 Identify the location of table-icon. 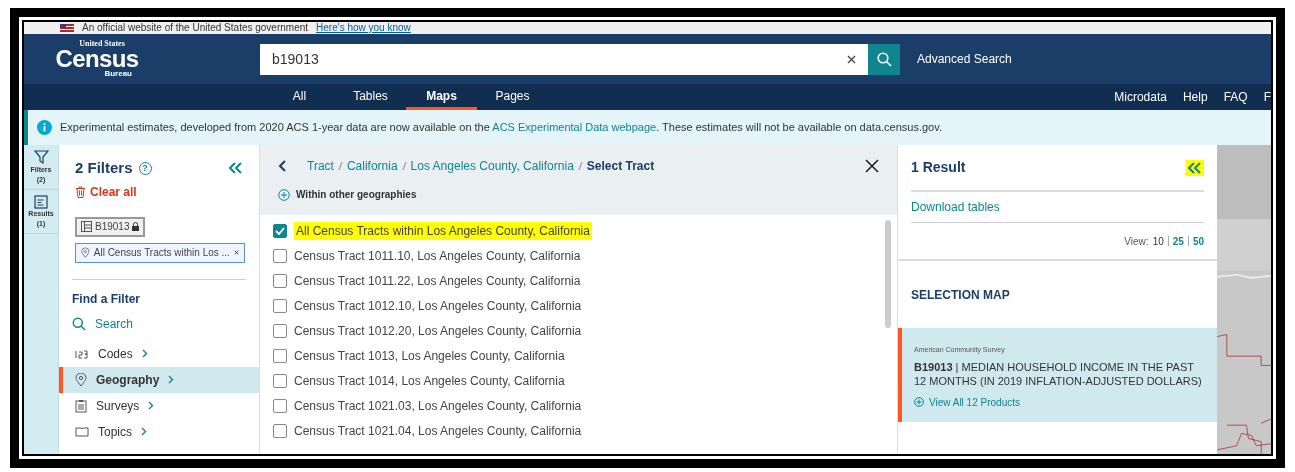
(86, 226).